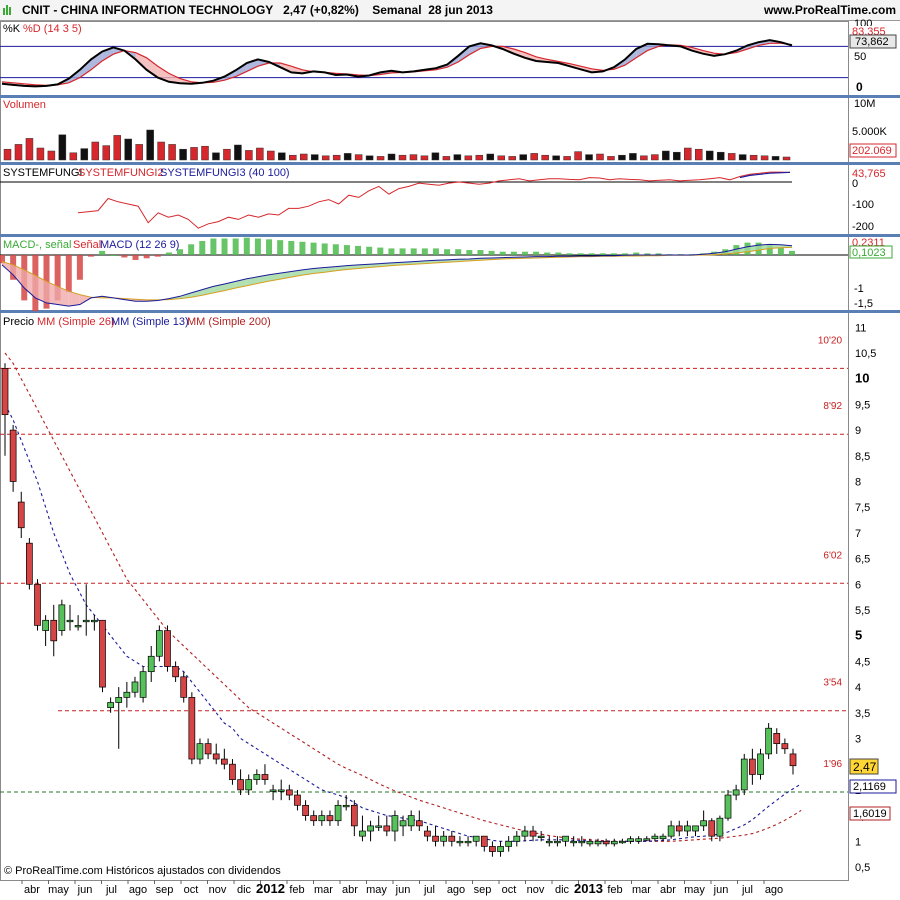 This screenshot has width=900, height=900. Describe the element at coordinates (434, 200) in the screenshot. I see `systemfungi2-line` at that location.